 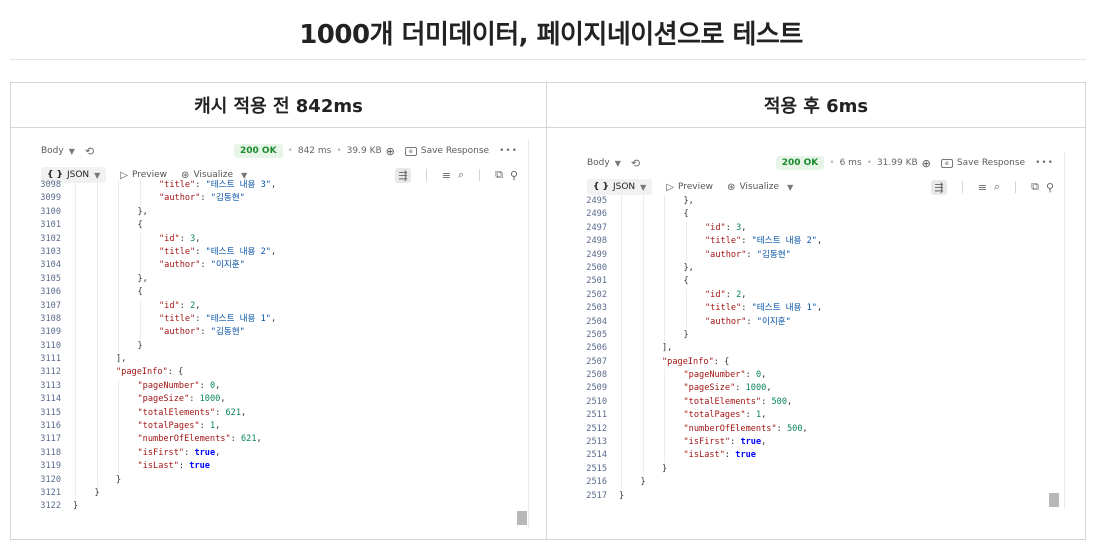 I want to click on json-key: "totalPages", so click(x=714, y=415).